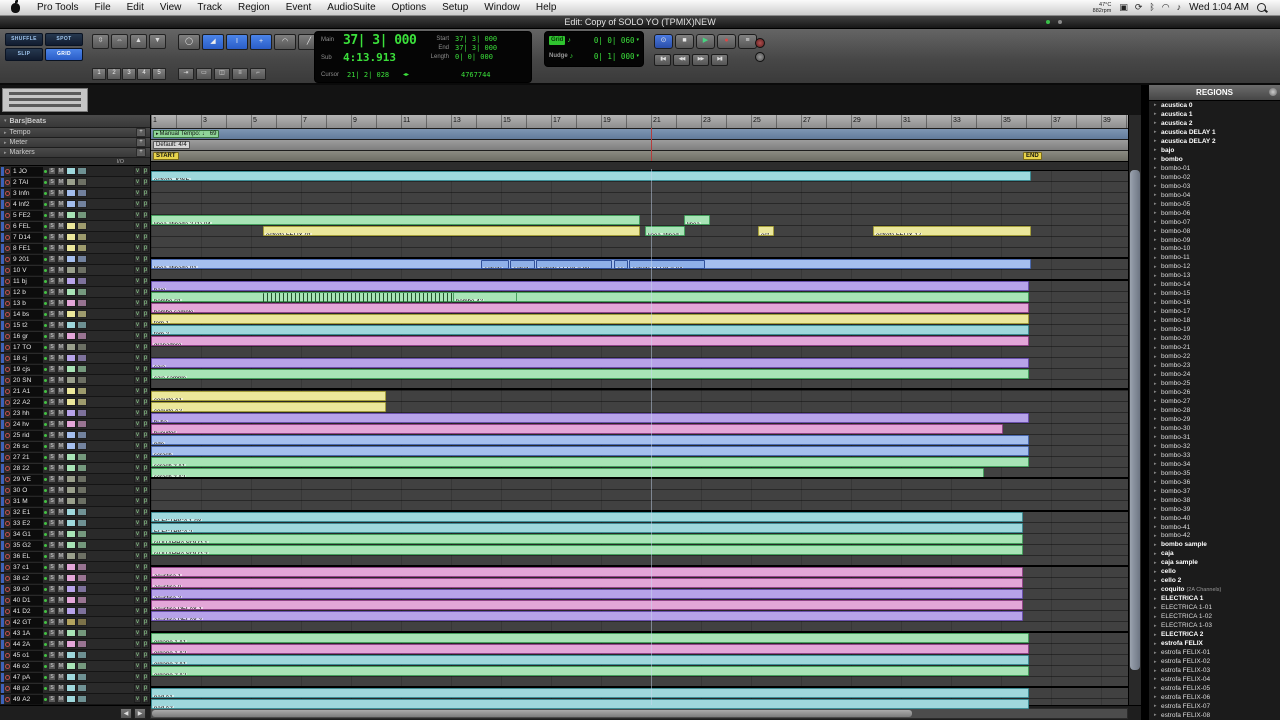 The image size is (1280, 720). What do you see at coordinates (58, 7) in the screenshot?
I see `menu-item: Pro Tools` at bounding box center [58, 7].